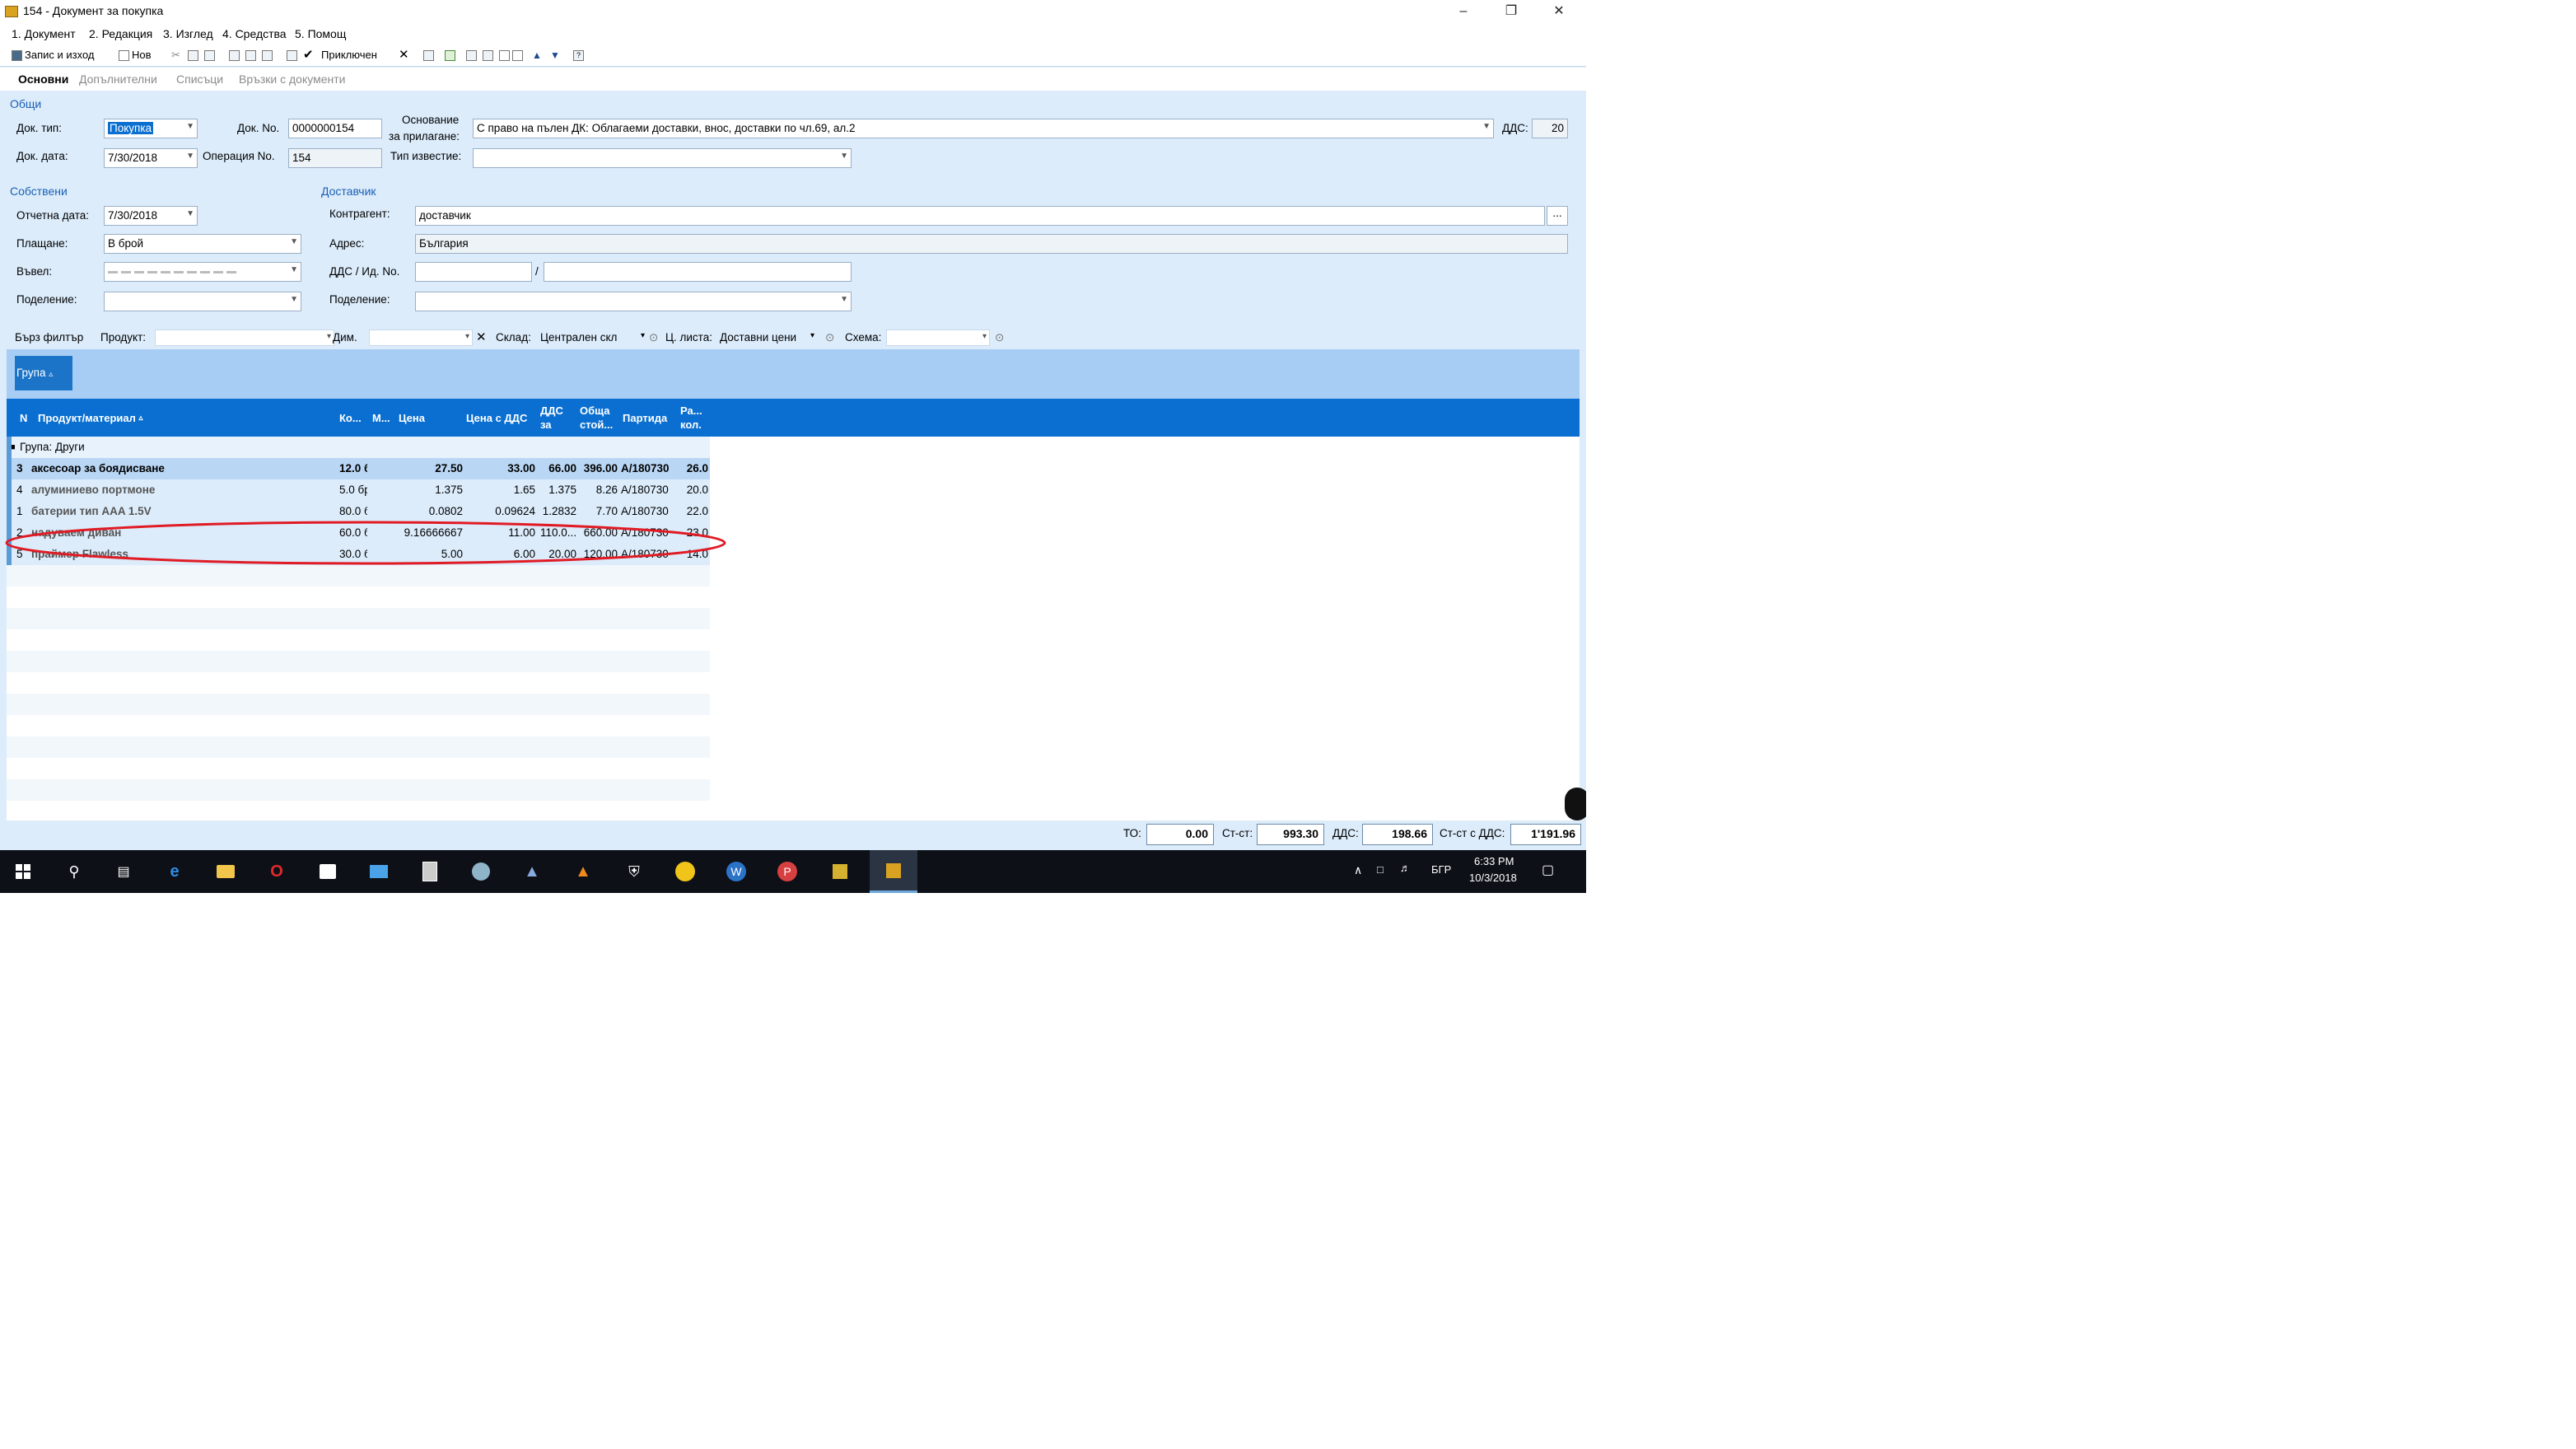 The width and height of the screenshot is (2576, 1449). Describe the element at coordinates (427, 418) in the screenshot. I see `col-price: Цена` at that location.